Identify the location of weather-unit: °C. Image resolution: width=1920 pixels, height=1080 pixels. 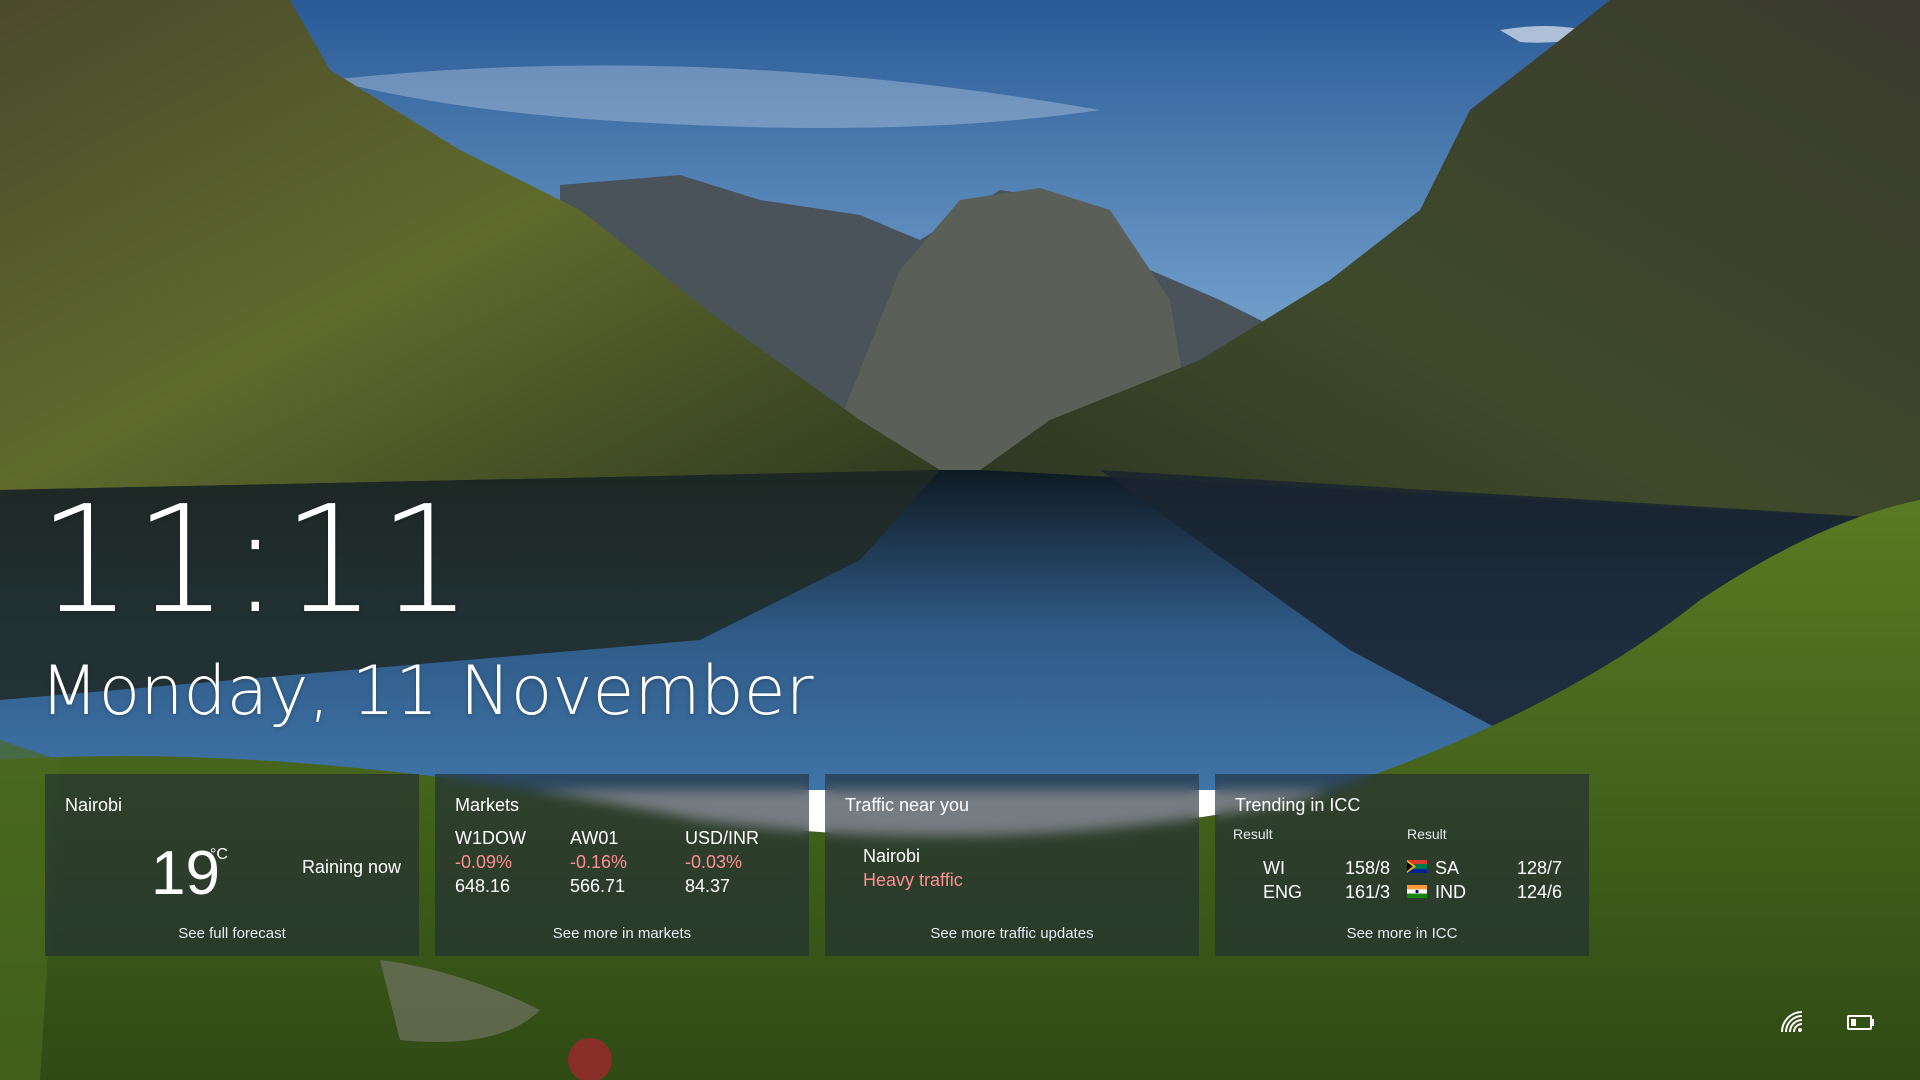
(219, 854).